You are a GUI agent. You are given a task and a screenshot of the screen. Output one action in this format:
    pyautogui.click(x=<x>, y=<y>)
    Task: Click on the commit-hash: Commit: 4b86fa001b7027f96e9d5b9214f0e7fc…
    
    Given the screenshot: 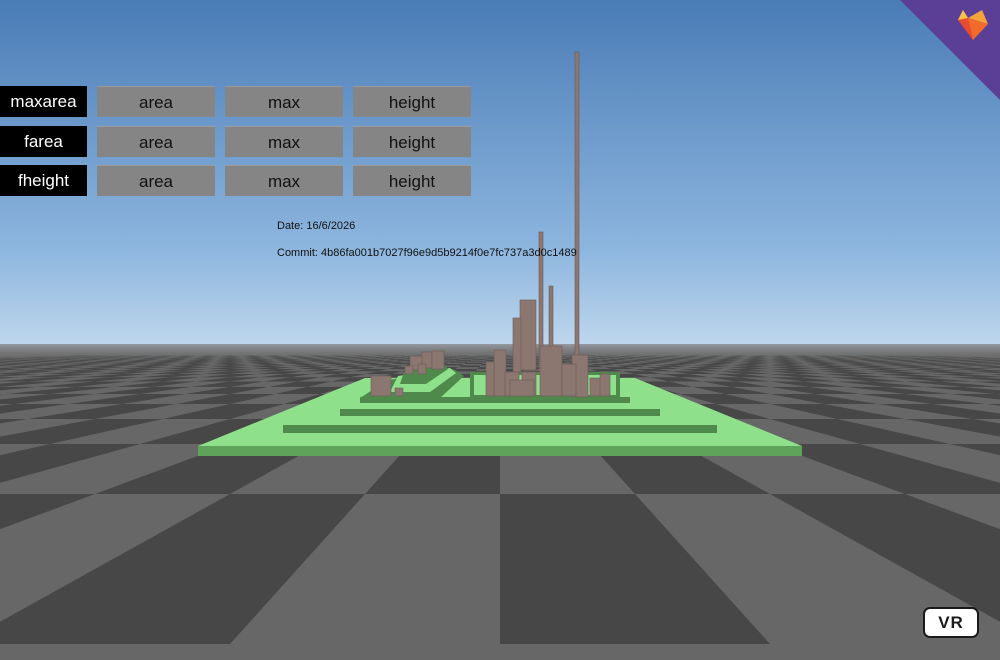 What is the action you would take?
    pyautogui.click(x=427, y=253)
    